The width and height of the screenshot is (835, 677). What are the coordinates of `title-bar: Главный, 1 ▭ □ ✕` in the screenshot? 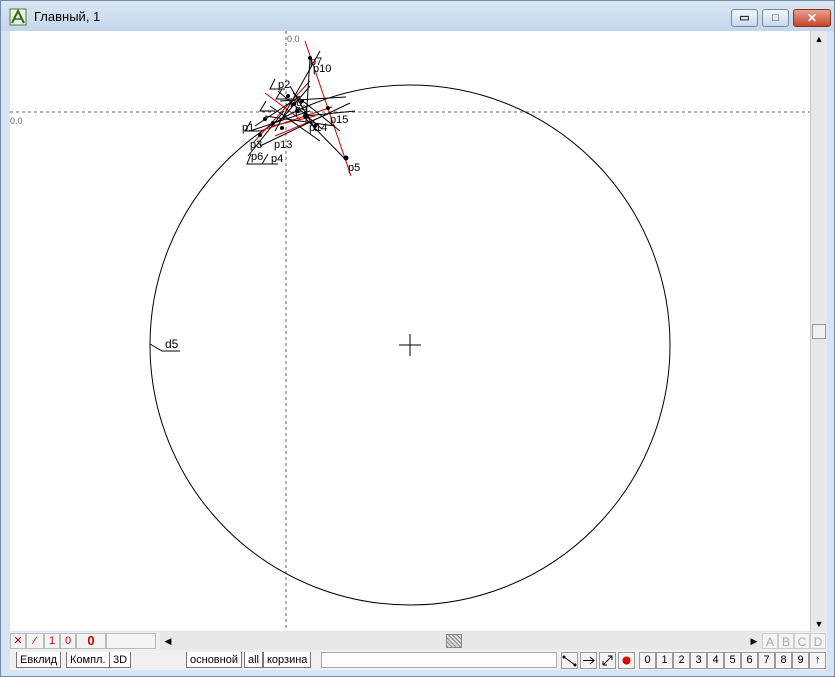 It's located at (417, 16).